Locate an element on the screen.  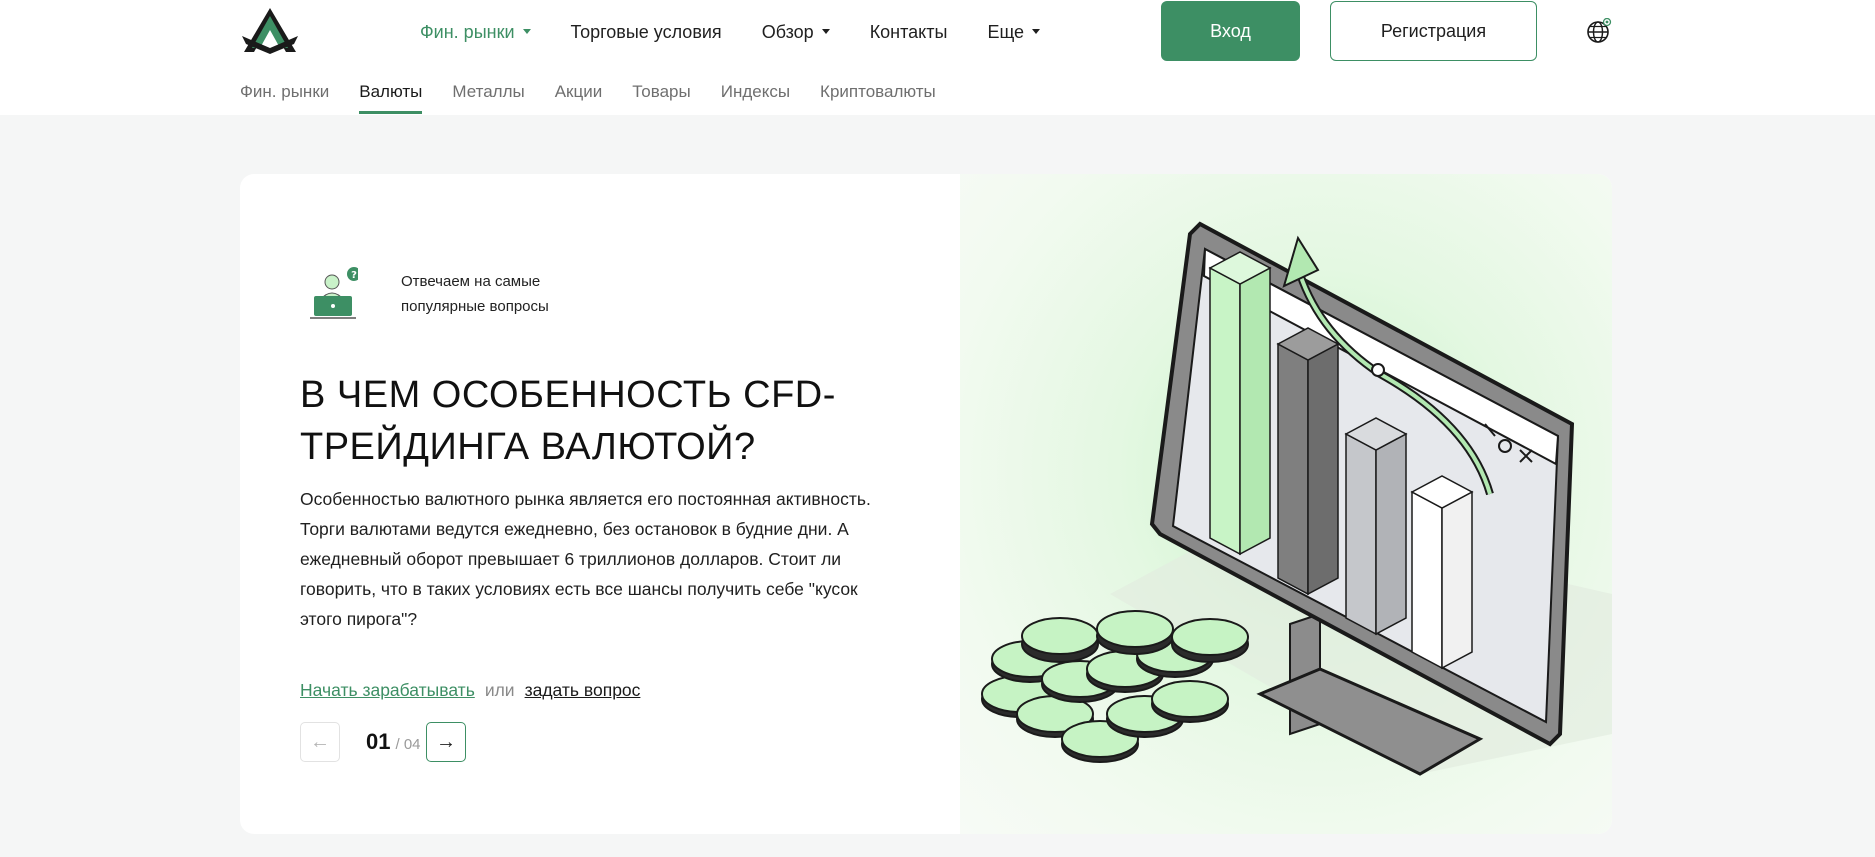
nav-label: Фин. рынки is located at coordinates (467, 31).